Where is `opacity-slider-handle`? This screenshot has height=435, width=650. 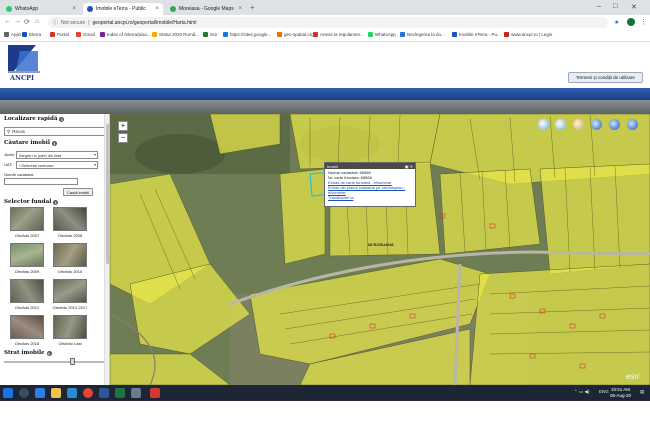 opacity-slider-handle is located at coordinates (72, 361).